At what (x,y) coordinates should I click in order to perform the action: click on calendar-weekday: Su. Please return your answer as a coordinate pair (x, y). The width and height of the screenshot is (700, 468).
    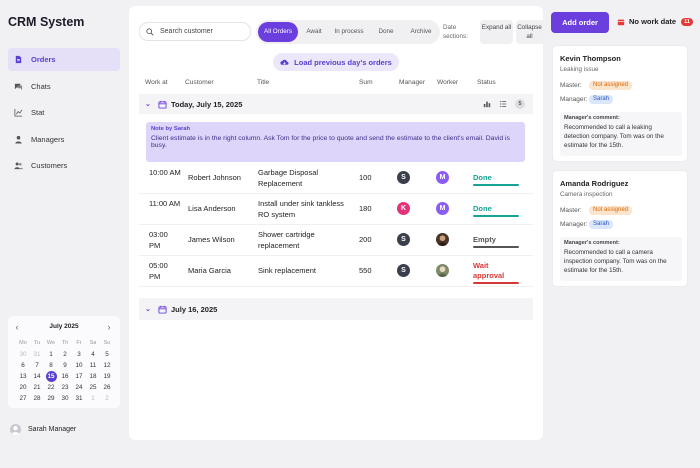
    Looking at the image, I should click on (107, 343).